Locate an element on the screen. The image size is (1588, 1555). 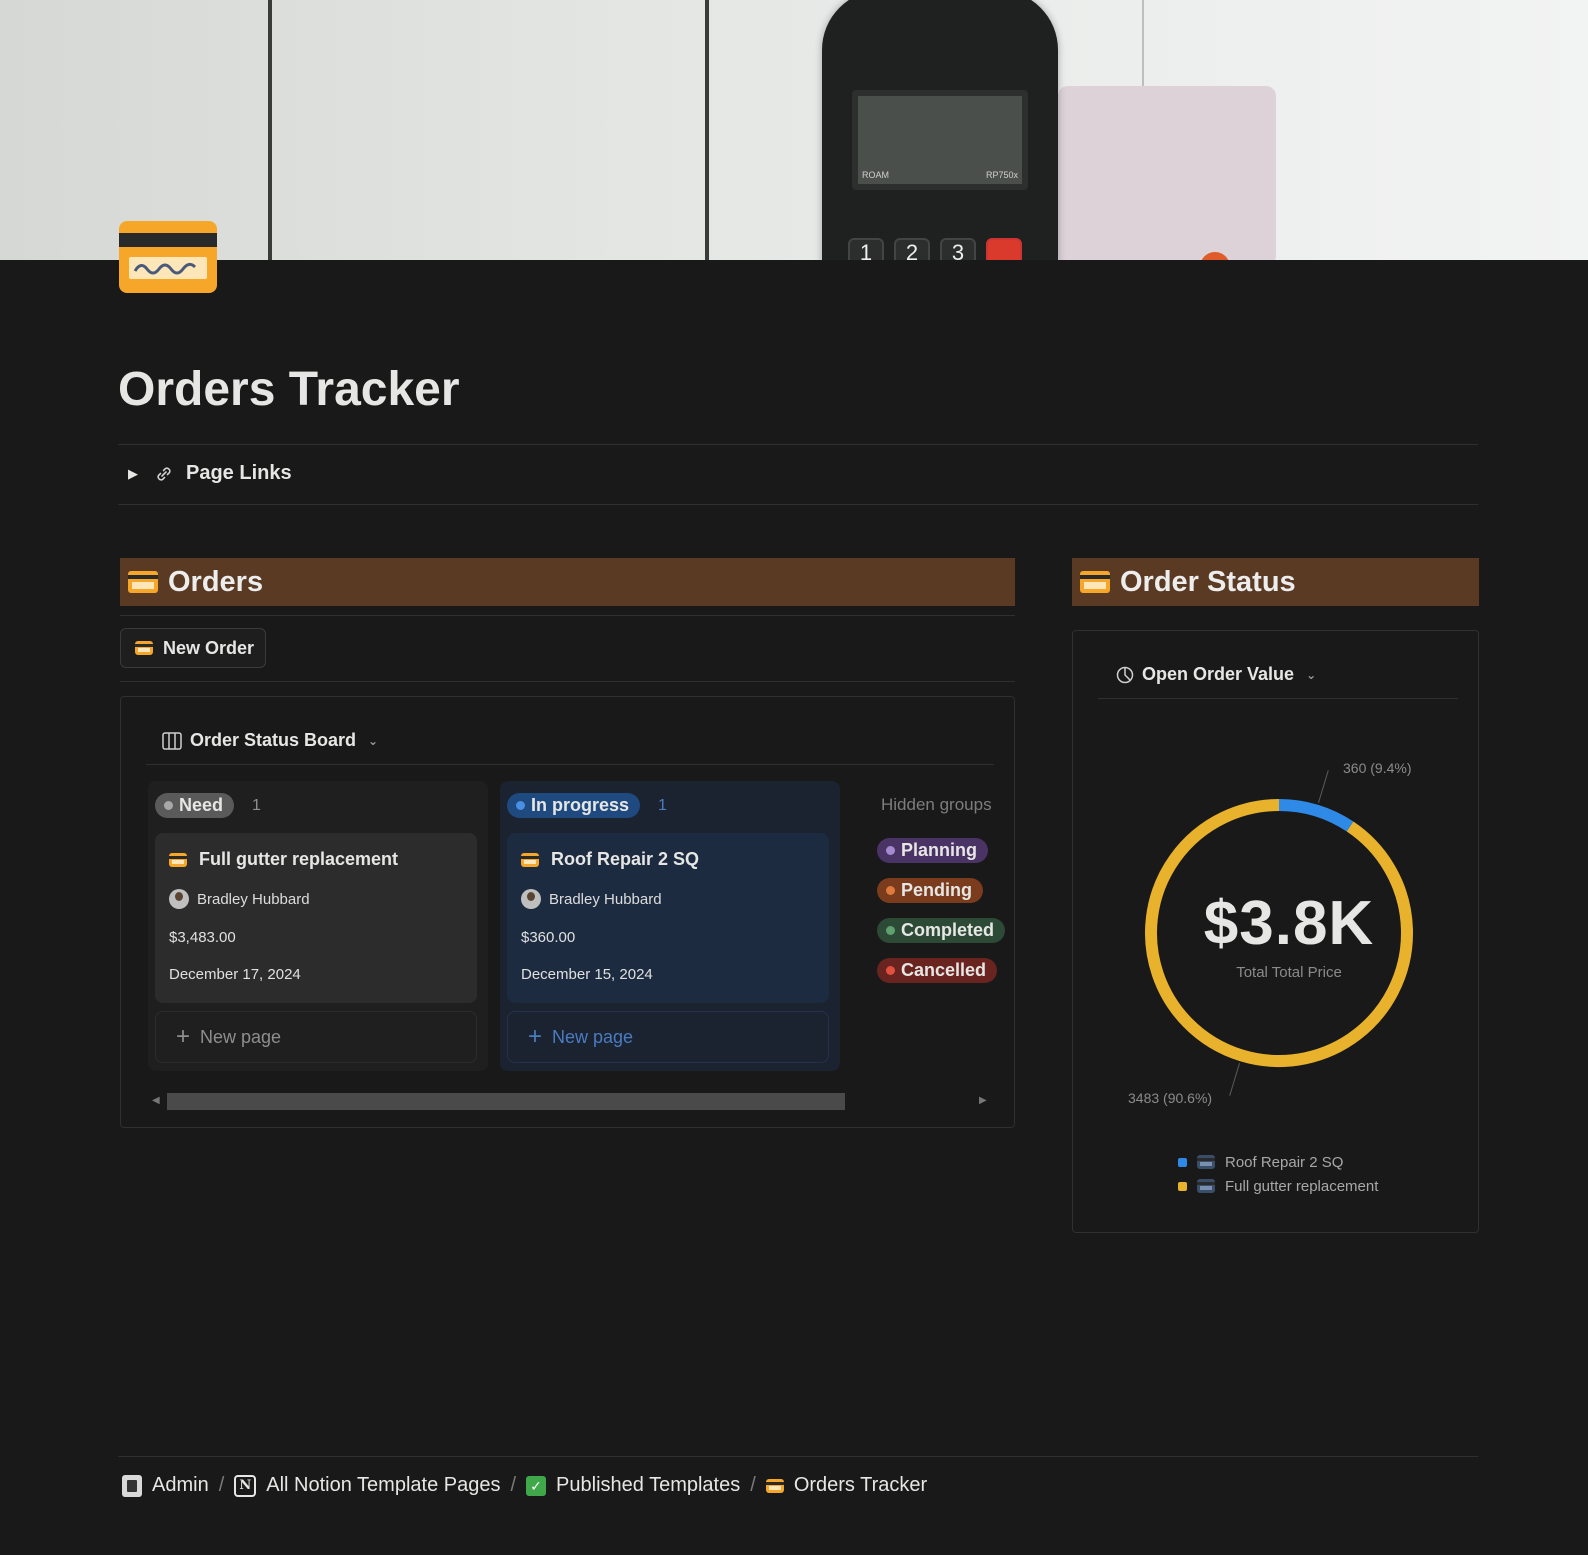
board-view-icon is located at coordinates (172, 740).